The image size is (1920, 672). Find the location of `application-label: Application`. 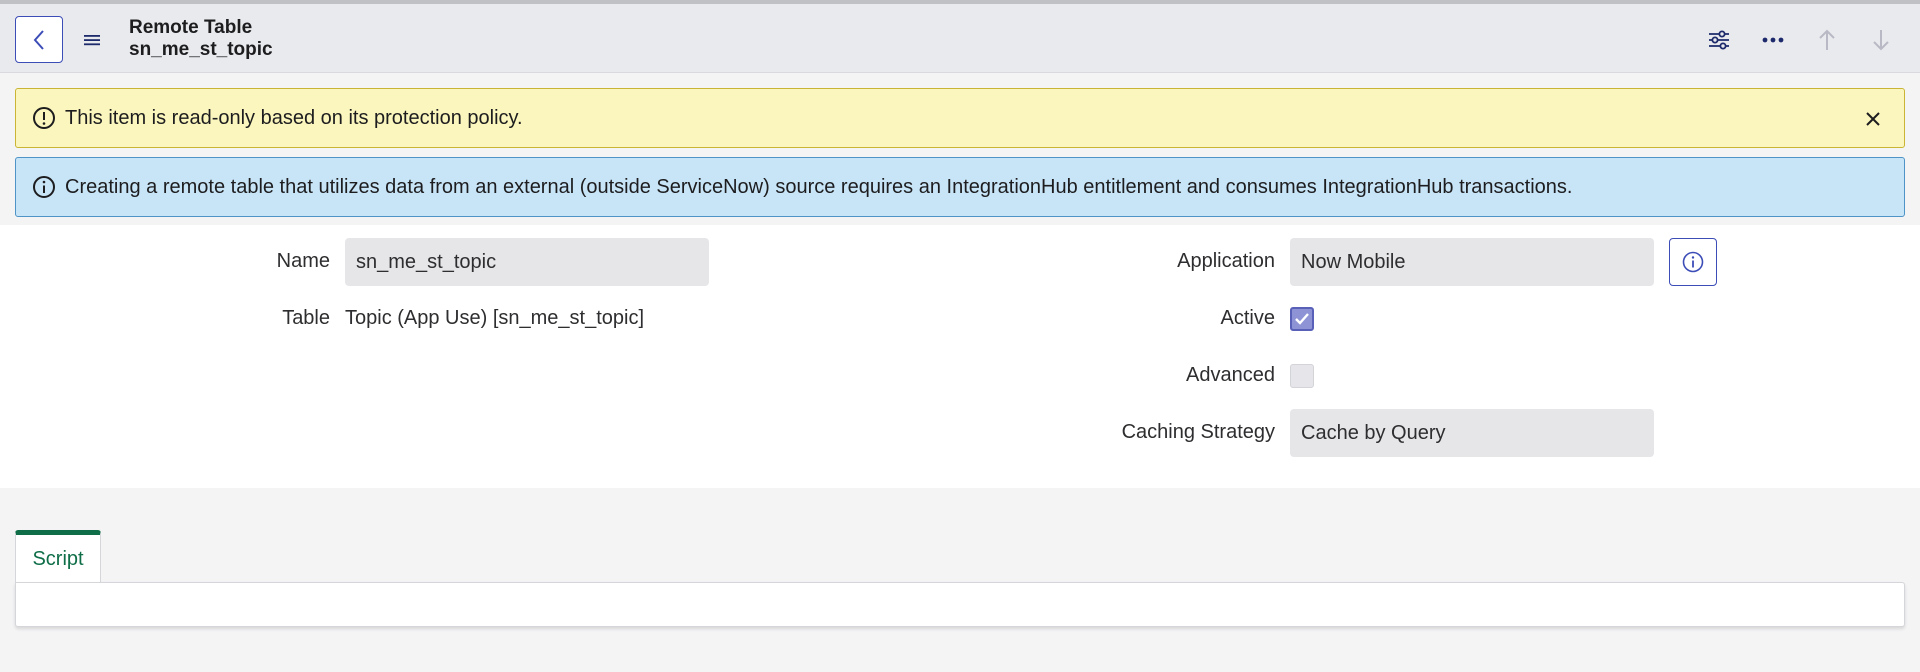

application-label: Application is located at coordinates (1226, 261).